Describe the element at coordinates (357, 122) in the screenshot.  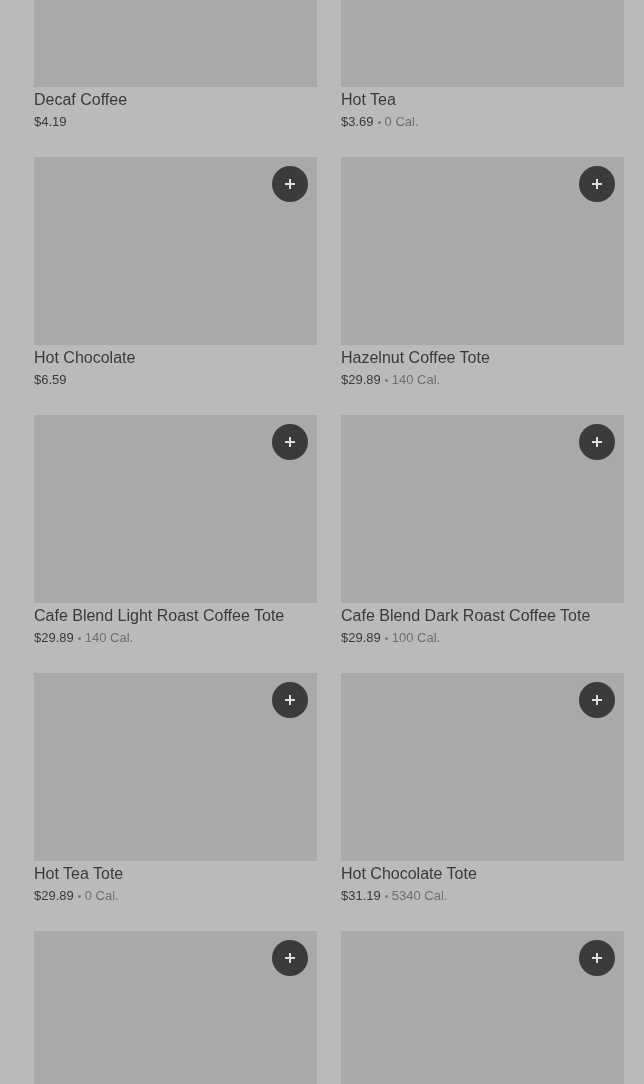
I see `product-price: $3.69` at that location.